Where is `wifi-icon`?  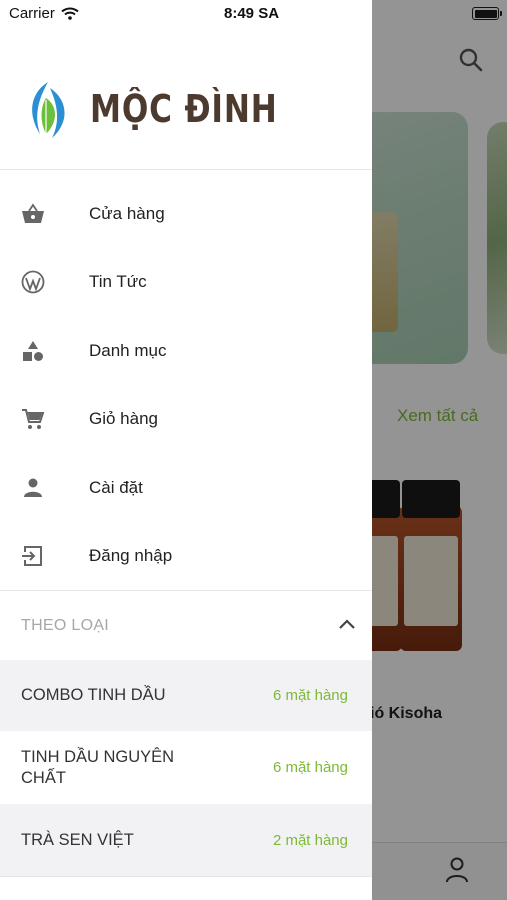 wifi-icon is located at coordinates (70, 13).